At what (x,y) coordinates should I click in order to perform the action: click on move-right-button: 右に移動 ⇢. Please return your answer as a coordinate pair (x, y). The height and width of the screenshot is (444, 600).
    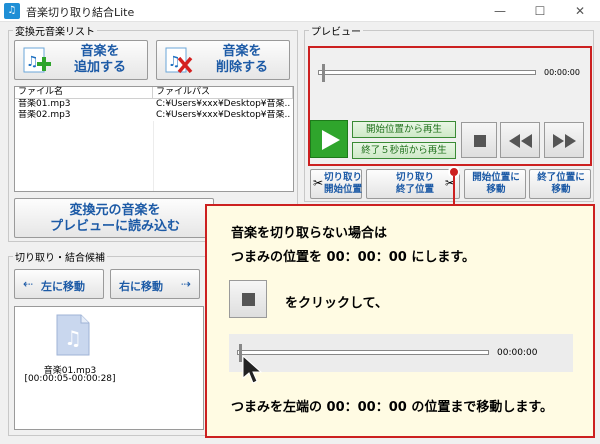
    Looking at the image, I should click on (155, 284).